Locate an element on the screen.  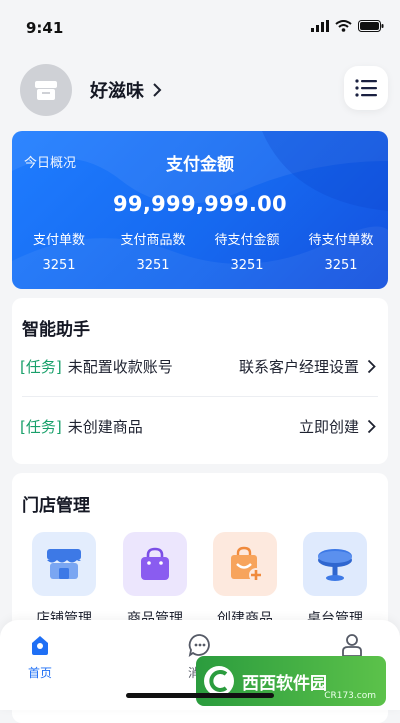
status-bar: 9:41 is located at coordinates (200, 26).